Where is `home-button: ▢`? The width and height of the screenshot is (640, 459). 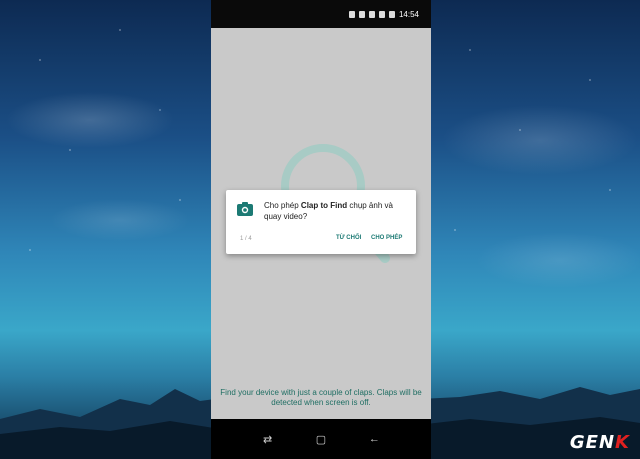 home-button: ▢ is located at coordinates (321, 439).